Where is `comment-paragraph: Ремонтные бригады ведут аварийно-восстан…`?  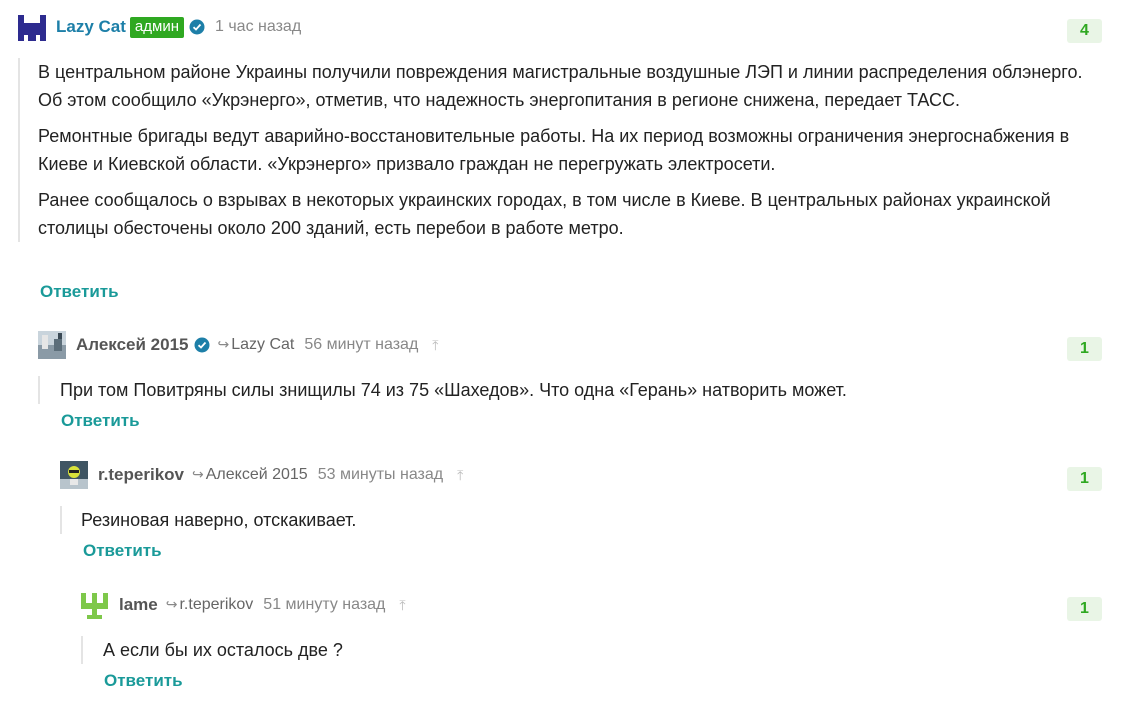
comment-paragraph: Ремонтные бригады ведут аварийно-восстан… is located at coordinates (554, 150).